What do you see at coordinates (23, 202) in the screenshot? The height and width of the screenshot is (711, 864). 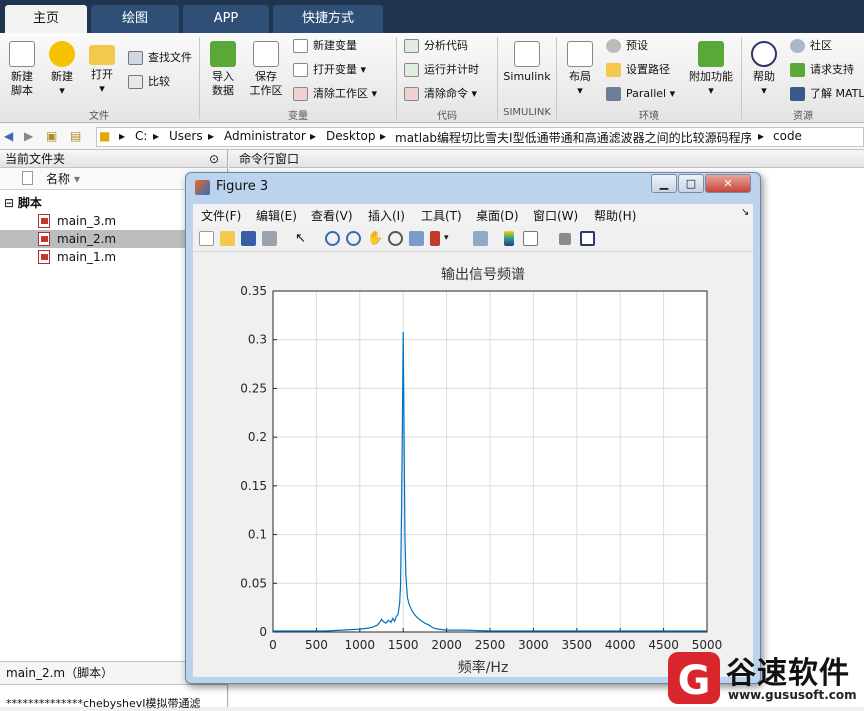 I see `folder-node: ⊟ 脚本` at bounding box center [23, 202].